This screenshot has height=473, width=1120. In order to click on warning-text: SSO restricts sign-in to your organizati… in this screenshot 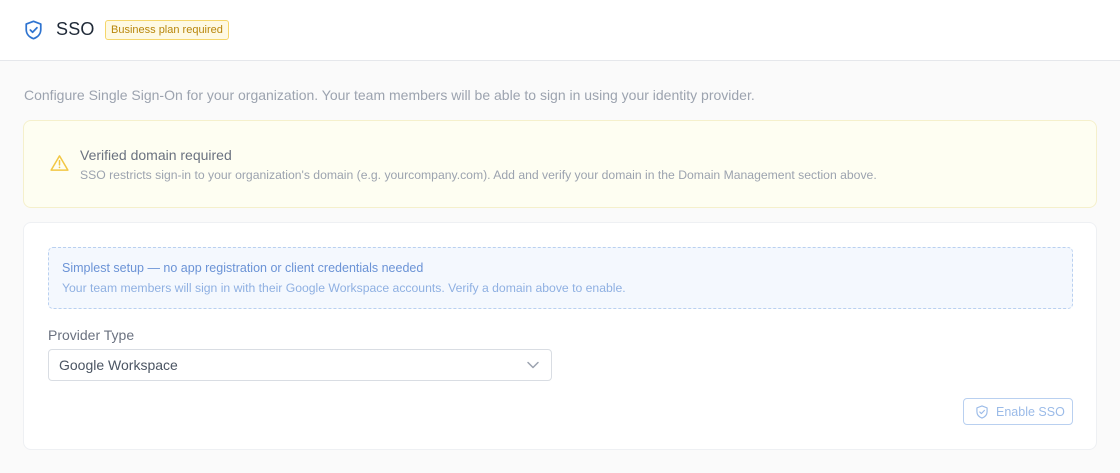, I will do `click(478, 175)`.